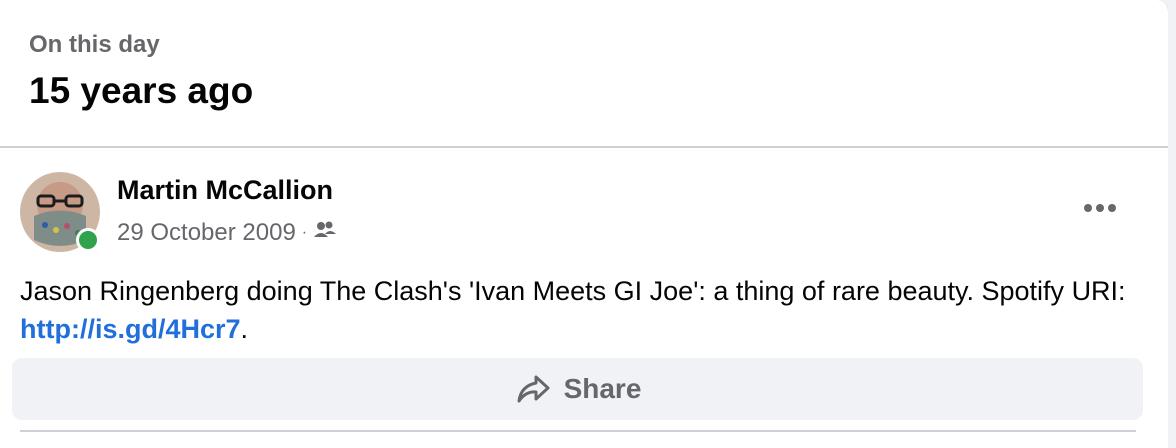  I want to click on more-options-icon, so click(1100, 208).